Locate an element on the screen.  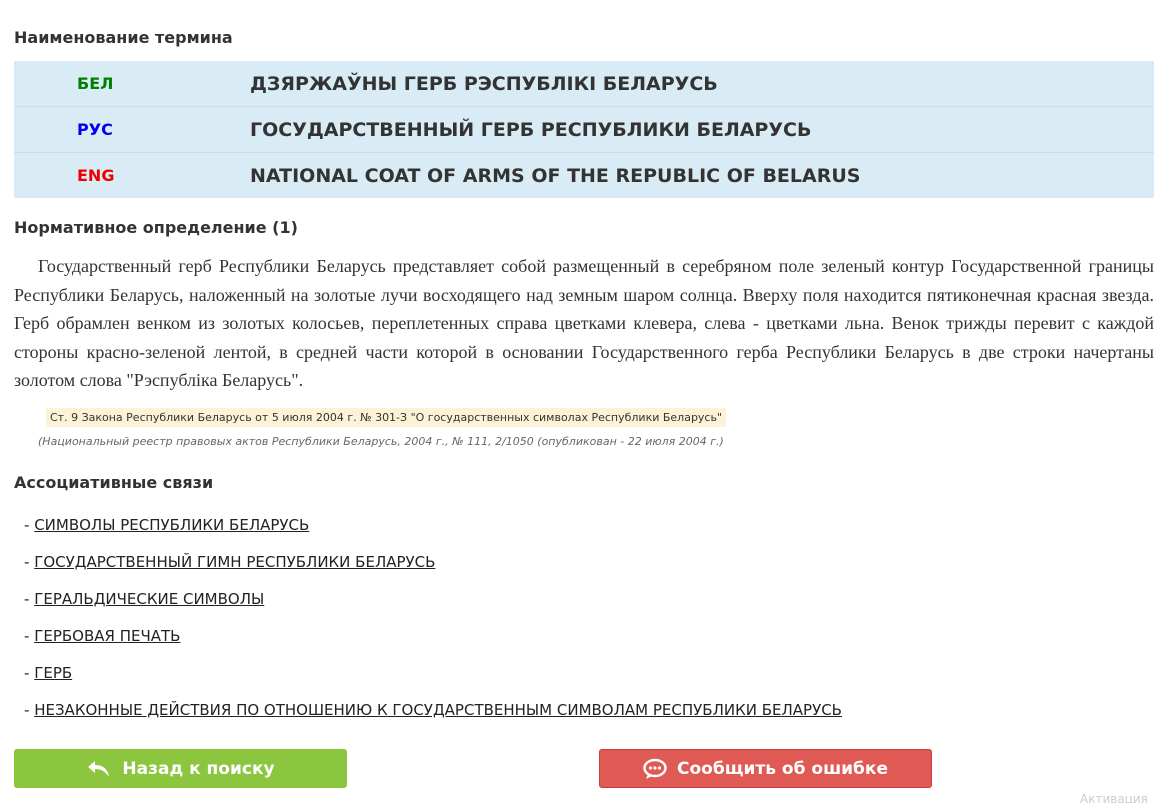
lang-code-eng: ENG is located at coordinates (96, 175).